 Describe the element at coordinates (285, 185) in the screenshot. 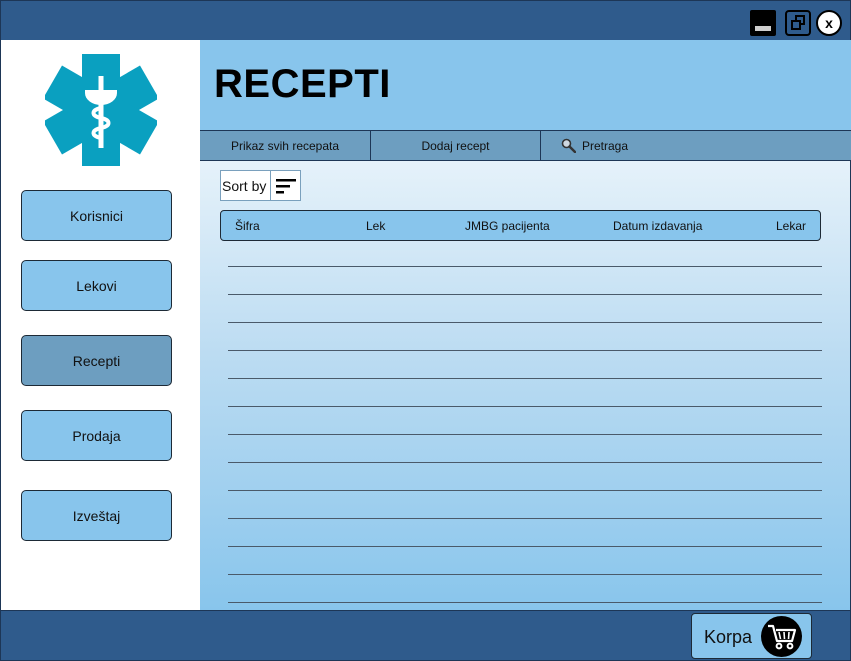

I see `sort-lines-icon` at that location.